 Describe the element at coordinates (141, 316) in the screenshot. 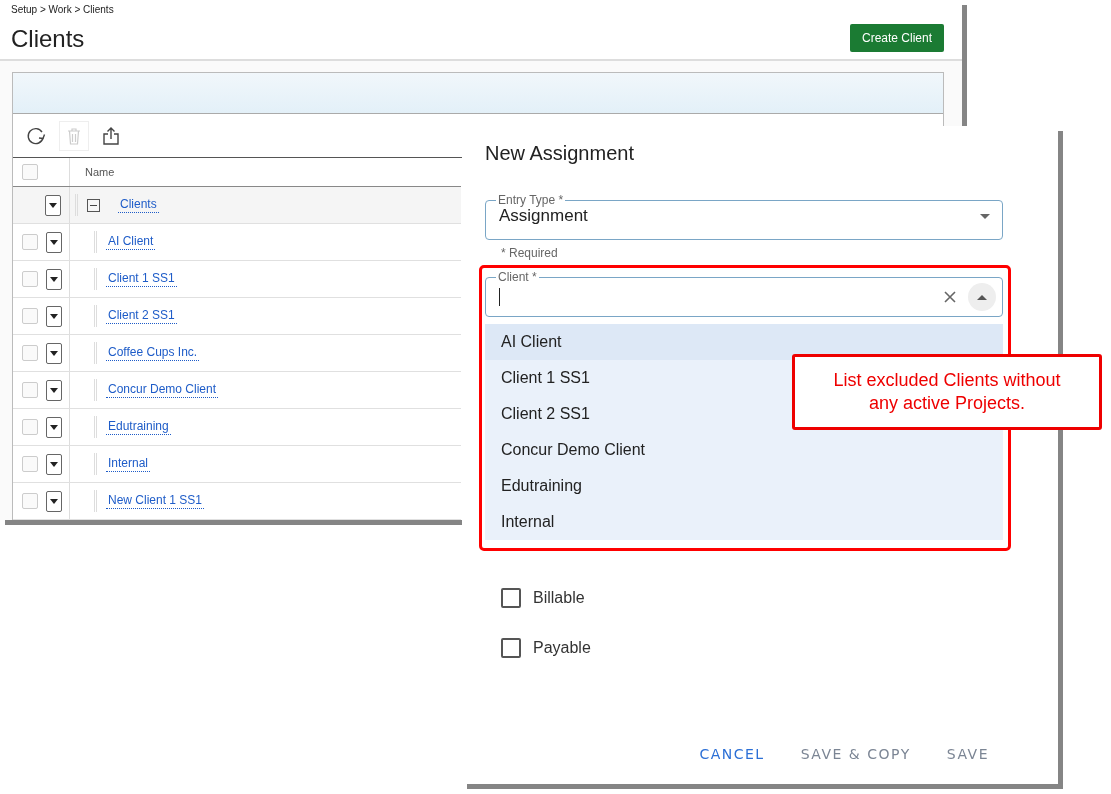

I see `client-link: Client 2 SS1` at that location.